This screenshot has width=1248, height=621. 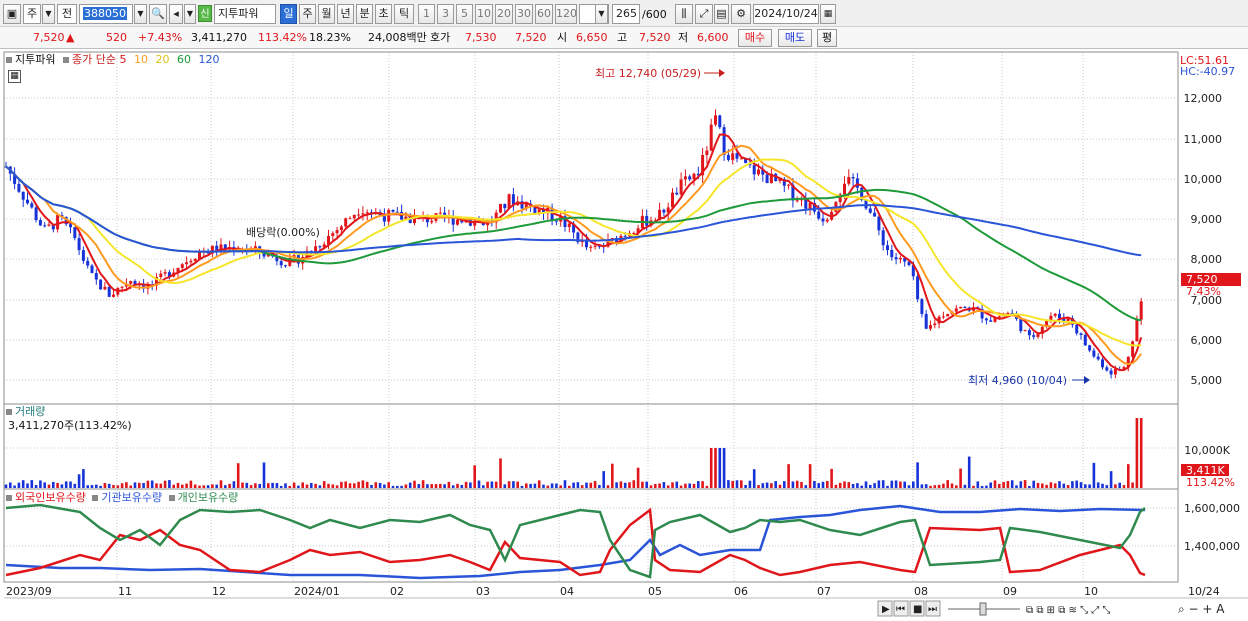 I want to click on calendar-icon: ▦, so click(x=828, y=14).